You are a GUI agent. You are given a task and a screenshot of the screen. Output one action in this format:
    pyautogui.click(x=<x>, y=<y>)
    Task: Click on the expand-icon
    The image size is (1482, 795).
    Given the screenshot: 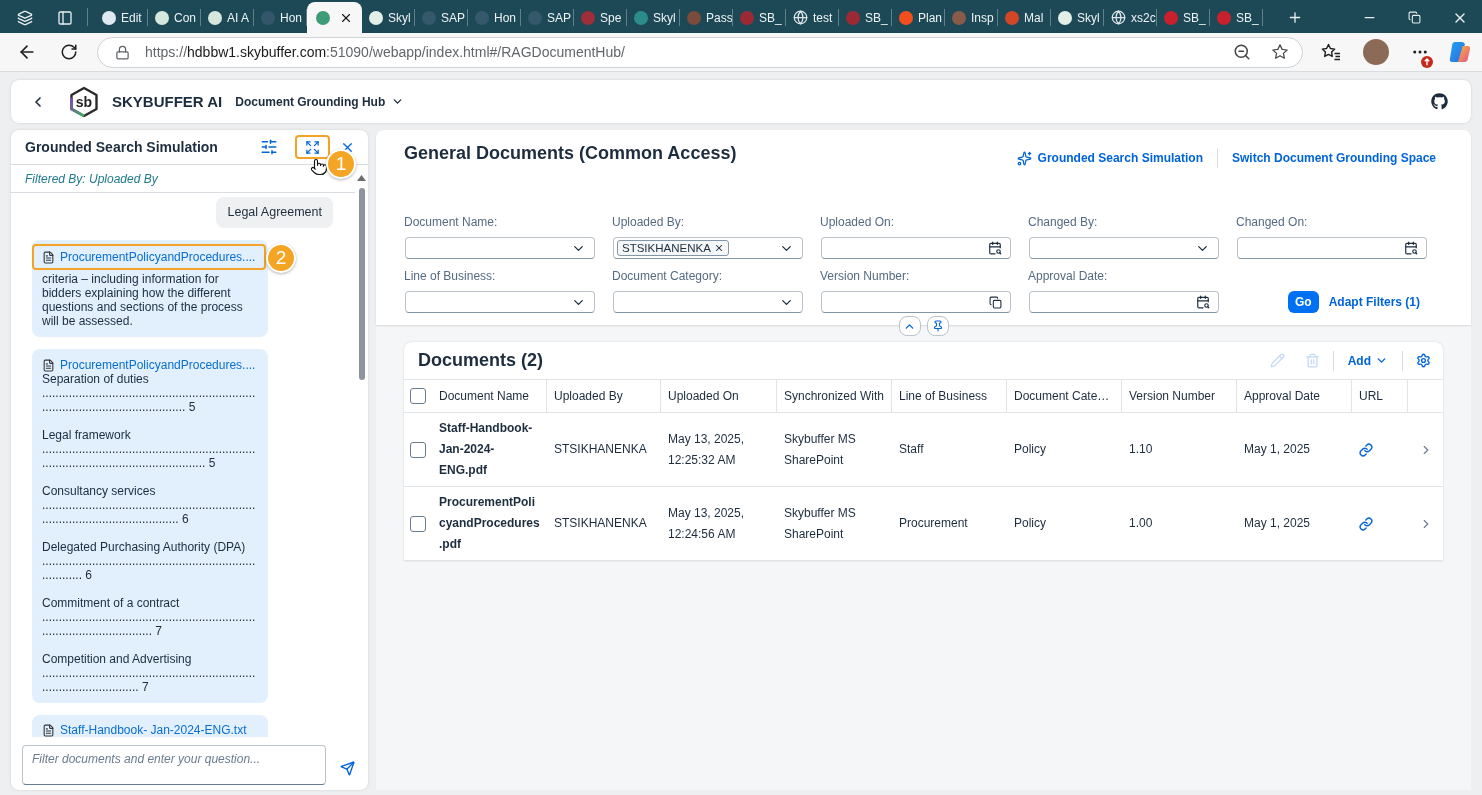 What is the action you would take?
    pyautogui.click(x=312, y=147)
    